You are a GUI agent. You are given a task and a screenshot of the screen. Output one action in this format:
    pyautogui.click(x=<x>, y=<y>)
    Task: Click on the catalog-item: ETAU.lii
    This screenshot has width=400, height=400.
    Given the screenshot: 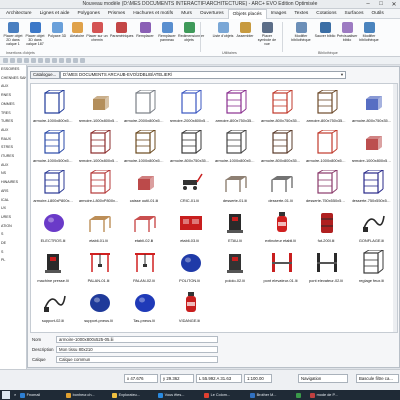 What is the action you would take?
    pyautogui.click(x=235, y=228)
    